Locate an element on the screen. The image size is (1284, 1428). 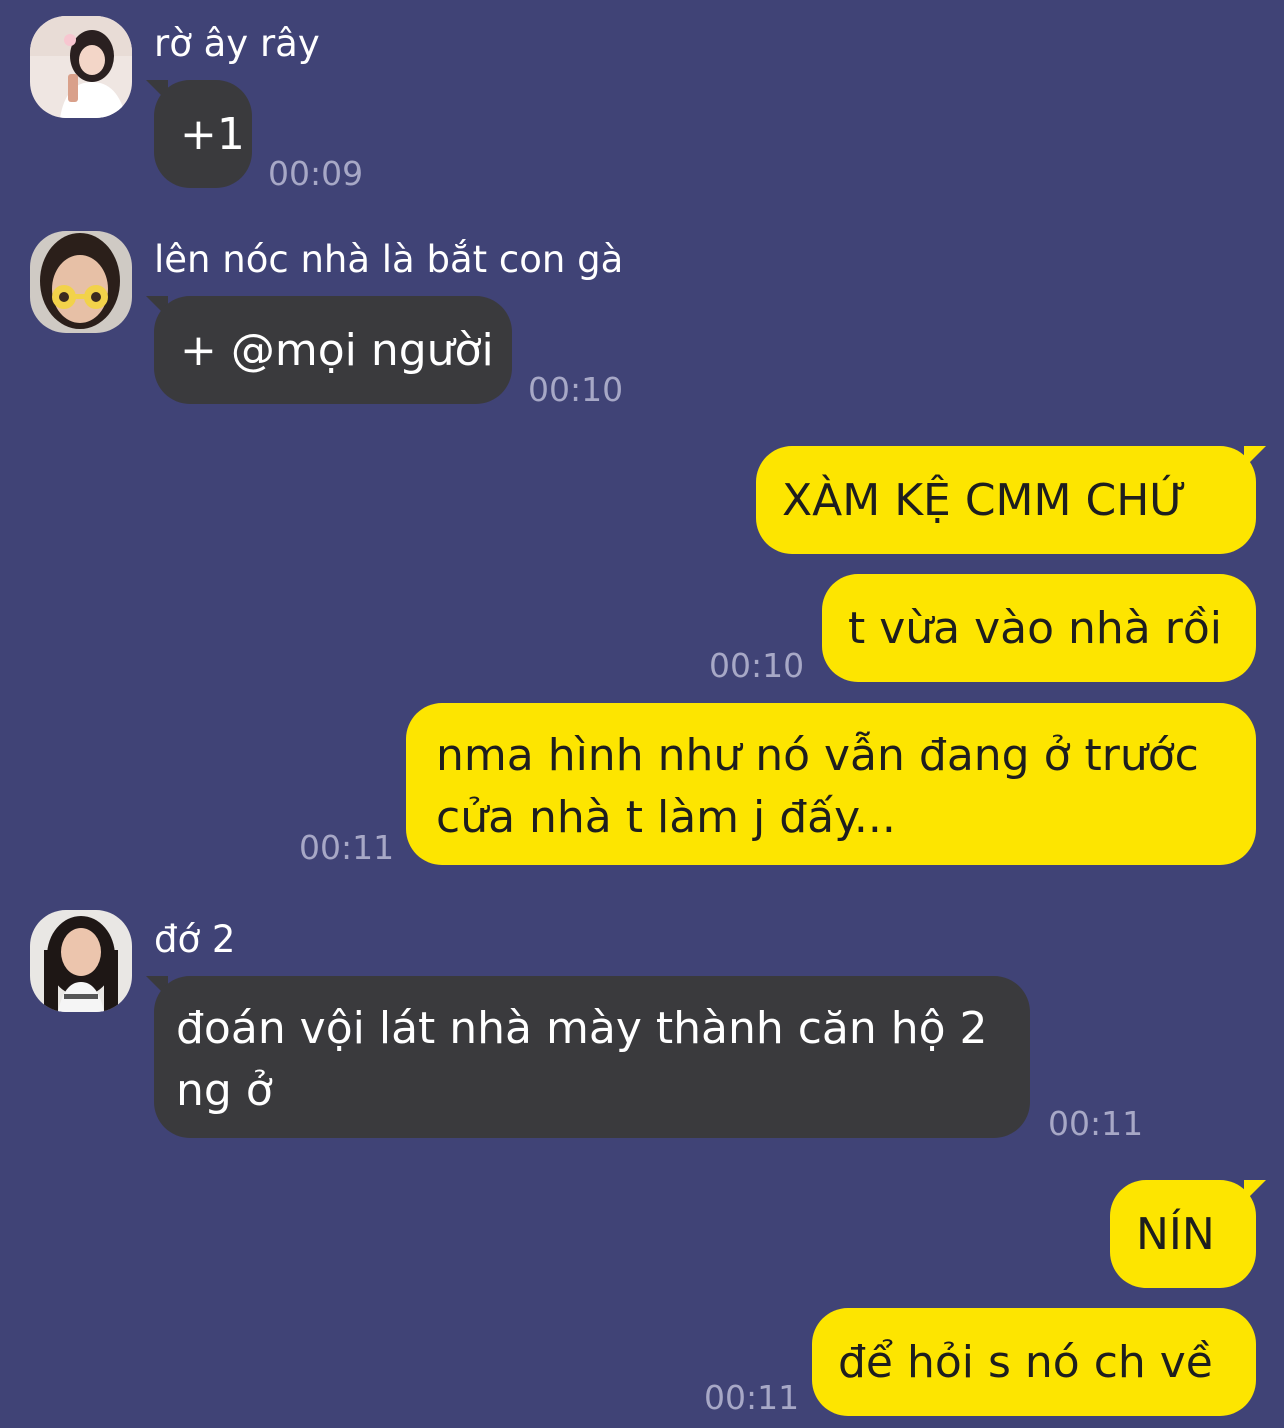
message-bubble-outgoing: NÍN is located at coordinates (1183, 1234).